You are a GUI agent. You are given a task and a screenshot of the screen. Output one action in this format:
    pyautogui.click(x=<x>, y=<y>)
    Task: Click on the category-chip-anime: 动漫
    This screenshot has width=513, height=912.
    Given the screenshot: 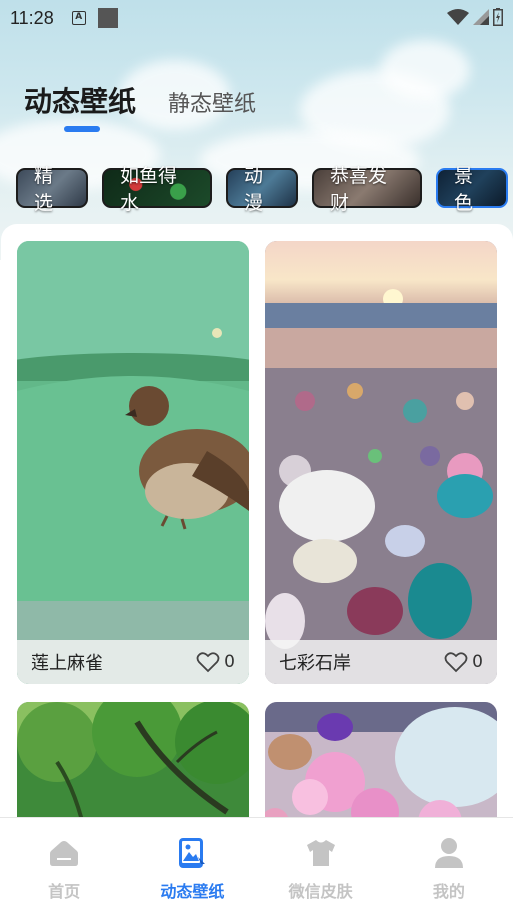 What is the action you would take?
    pyautogui.click(x=262, y=189)
    